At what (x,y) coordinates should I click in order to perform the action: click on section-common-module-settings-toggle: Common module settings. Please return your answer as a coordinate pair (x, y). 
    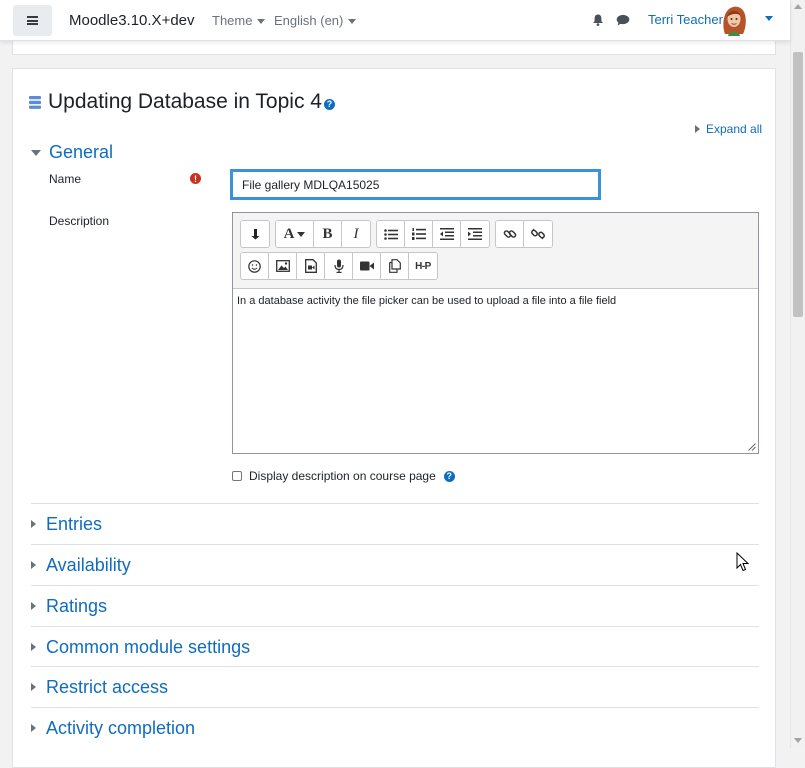
    Looking at the image, I should click on (395, 646).